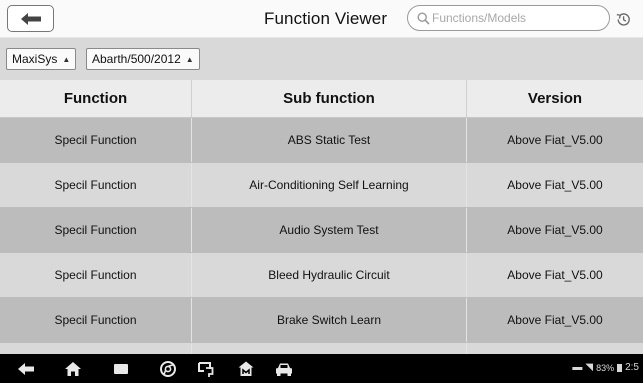 The image size is (643, 383). I want to click on history-icon, so click(623, 19).